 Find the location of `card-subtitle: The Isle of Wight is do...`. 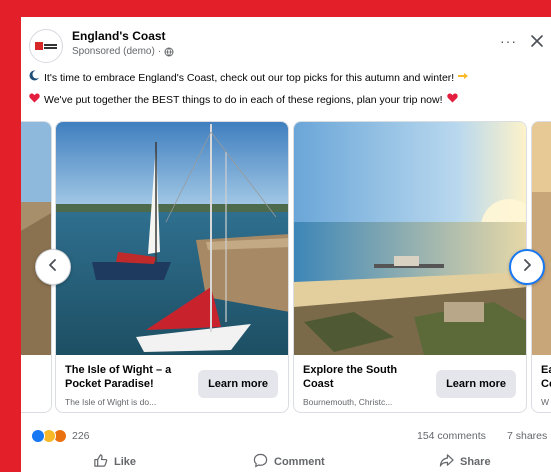

card-subtitle: The Isle of Wight is do... is located at coordinates (111, 402).